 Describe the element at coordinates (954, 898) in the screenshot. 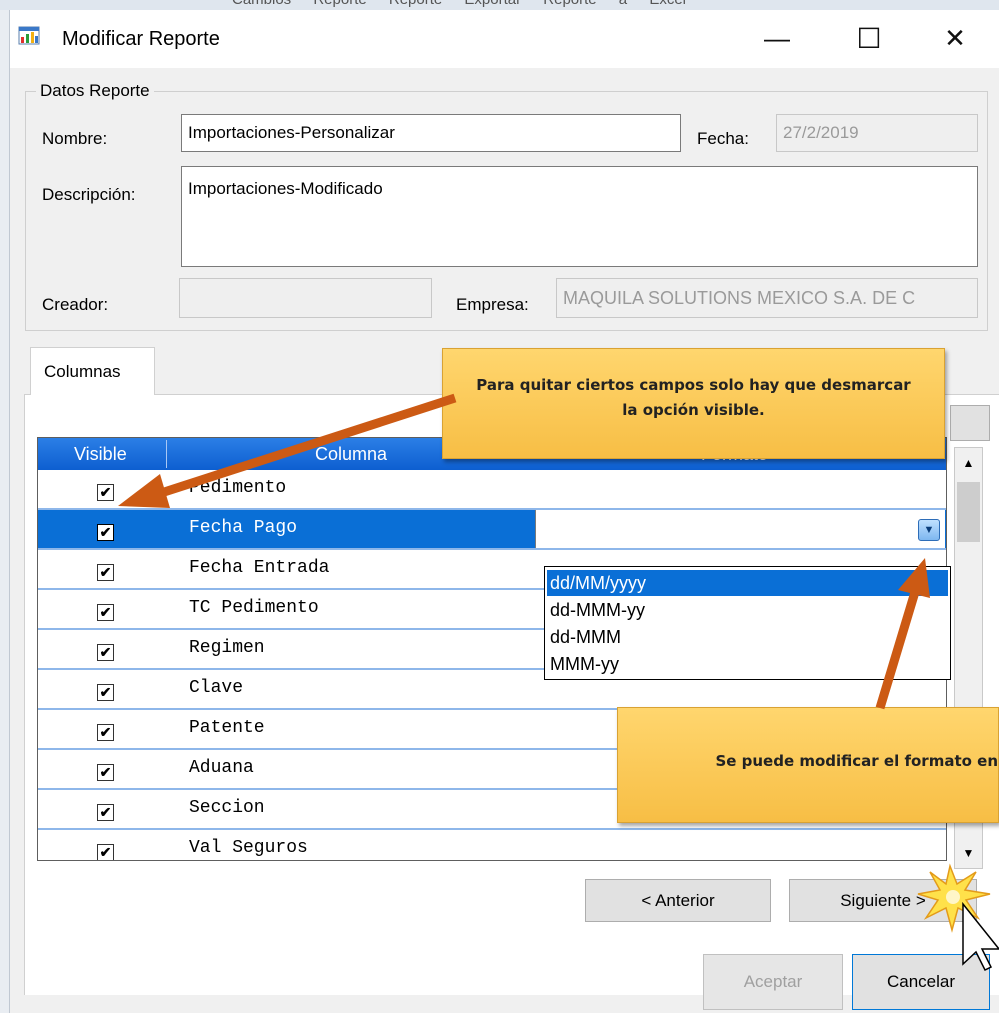

I see `click-burst-icon` at that location.